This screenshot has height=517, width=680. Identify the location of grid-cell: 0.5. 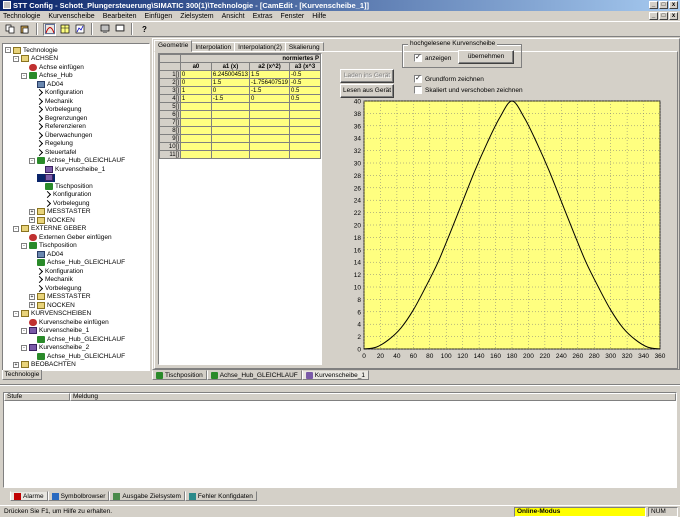
(305, 90).